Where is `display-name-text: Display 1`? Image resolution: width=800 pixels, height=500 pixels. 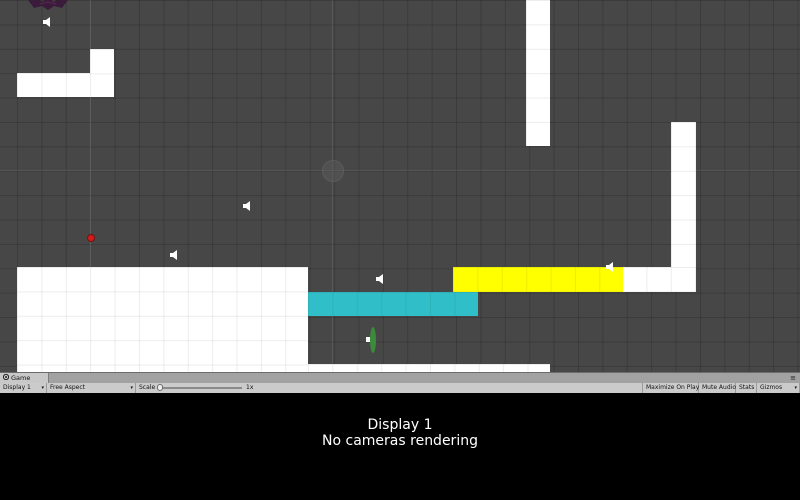
display-name-text: Display 1 is located at coordinates (400, 425).